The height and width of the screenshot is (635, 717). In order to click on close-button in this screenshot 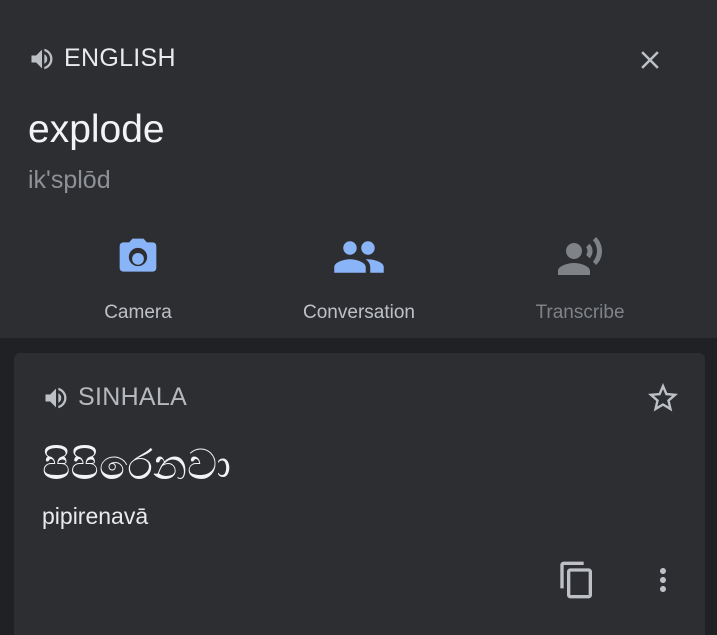, I will do `click(650, 60)`.